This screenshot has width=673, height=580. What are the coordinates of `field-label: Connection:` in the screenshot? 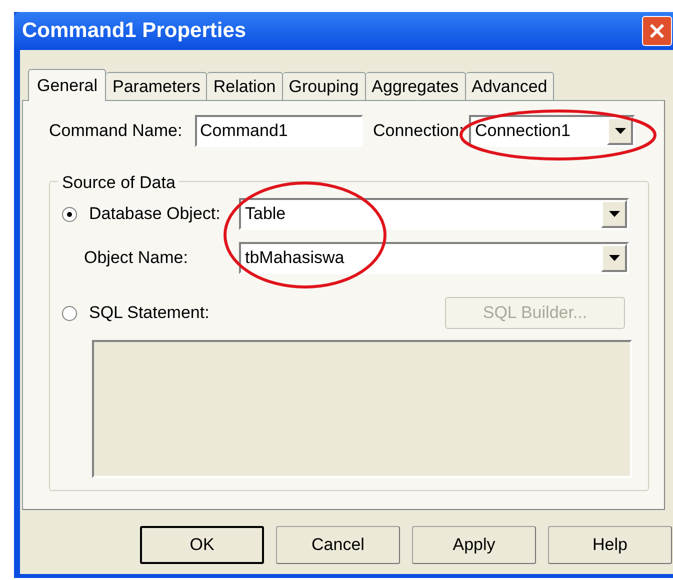 It's located at (419, 131).